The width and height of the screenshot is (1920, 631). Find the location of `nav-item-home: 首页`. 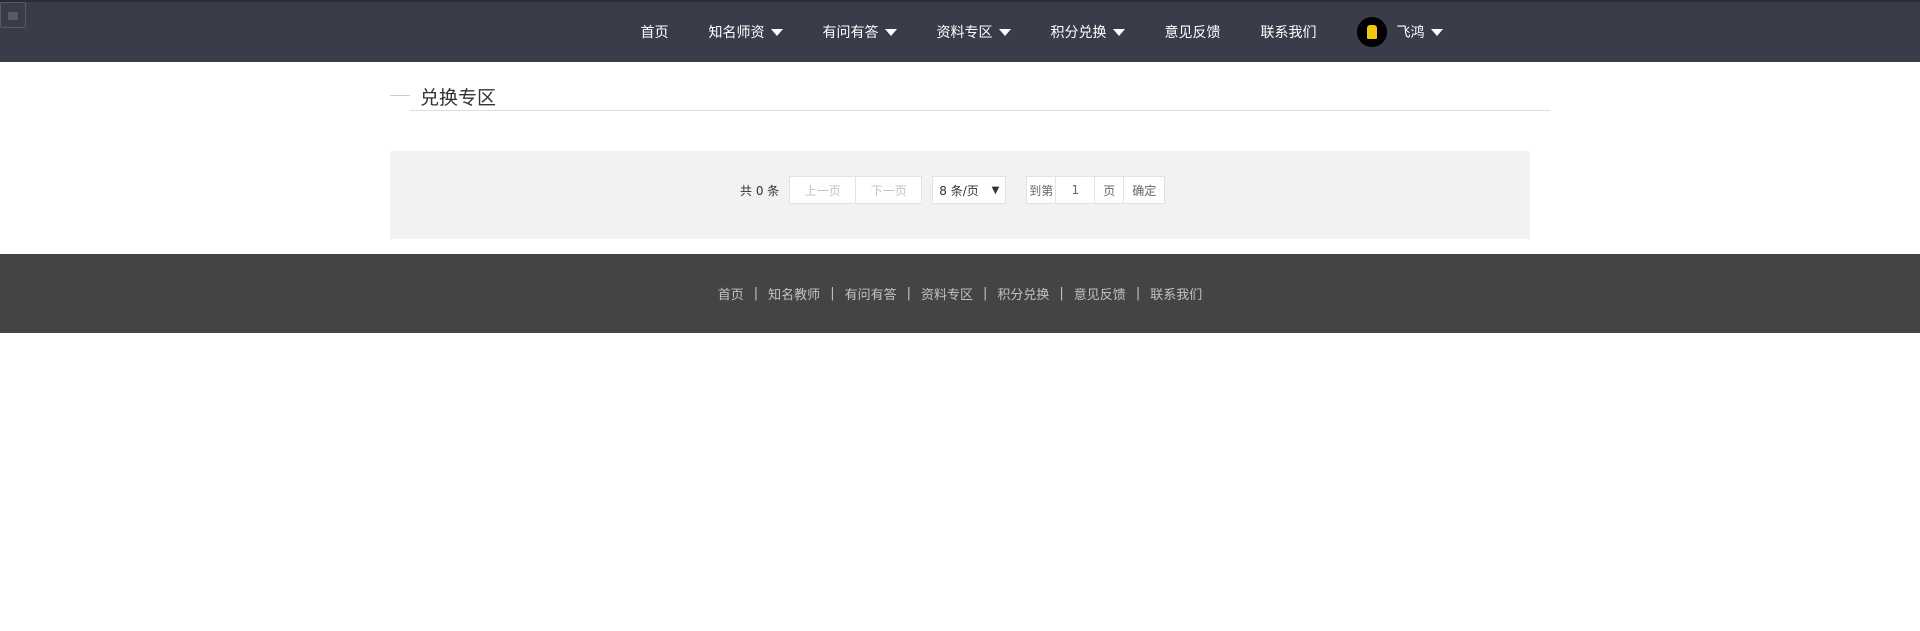

nav-item-home: 首页 is located at coordinates (655, 32).